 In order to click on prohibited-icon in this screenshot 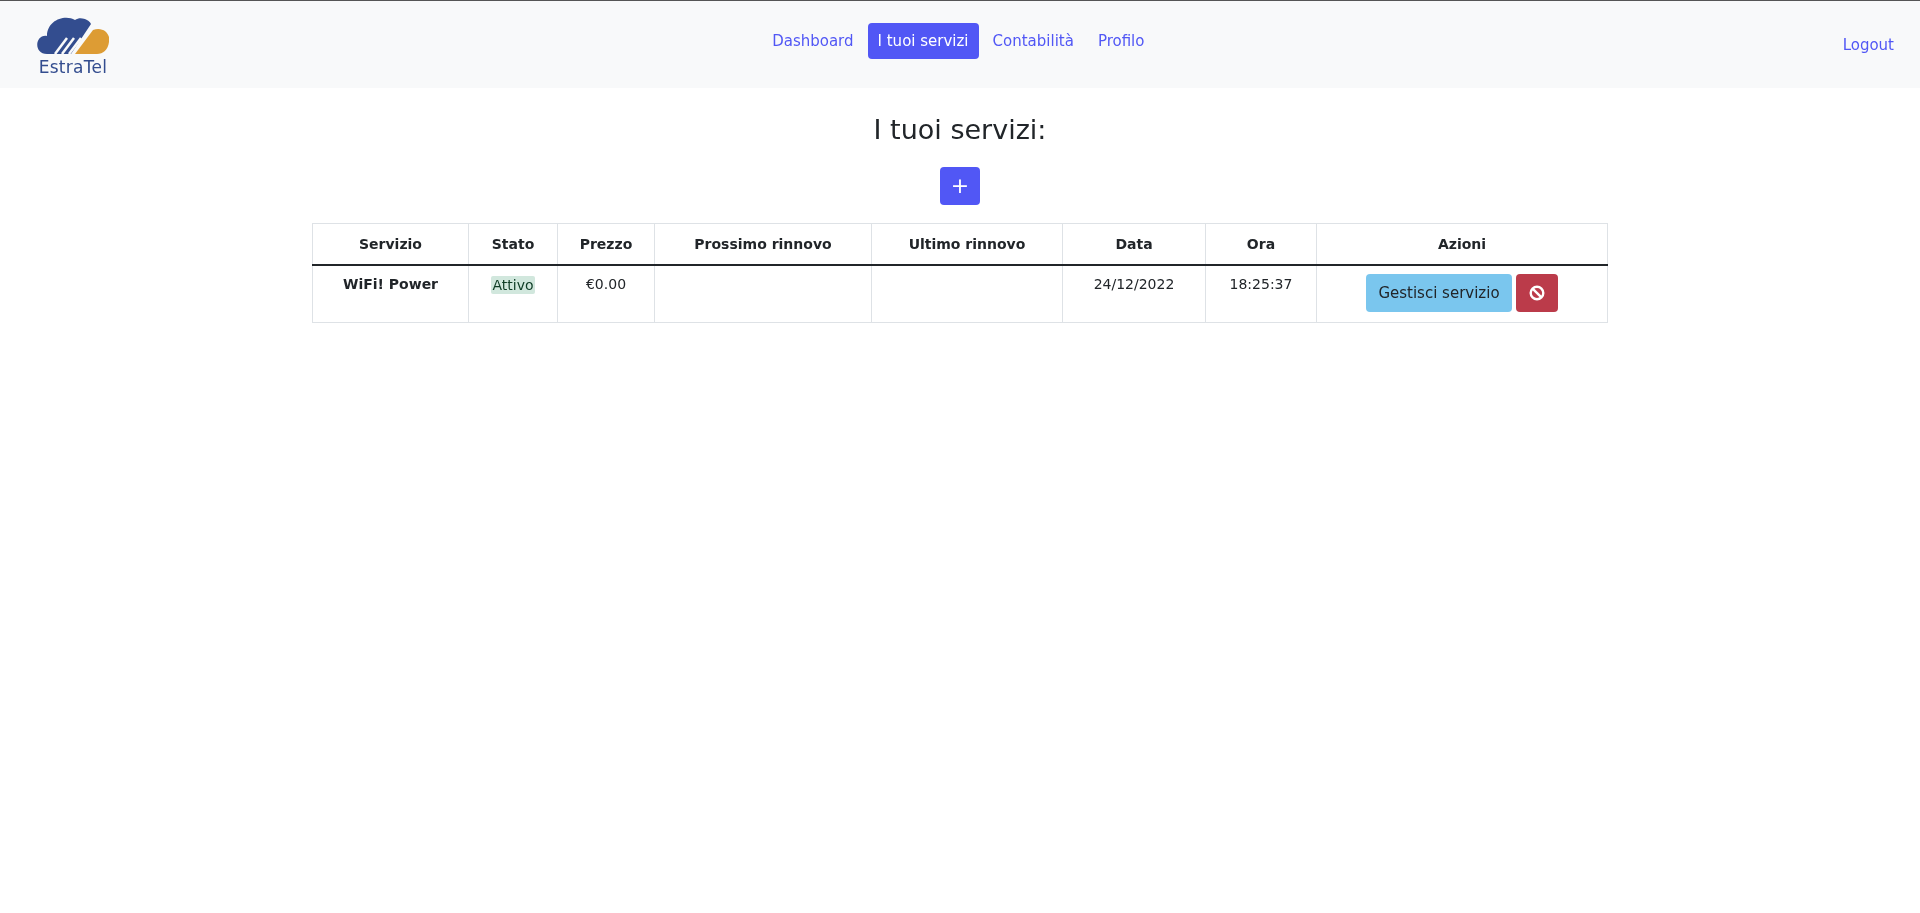, I will do `click(1536, 293)`.